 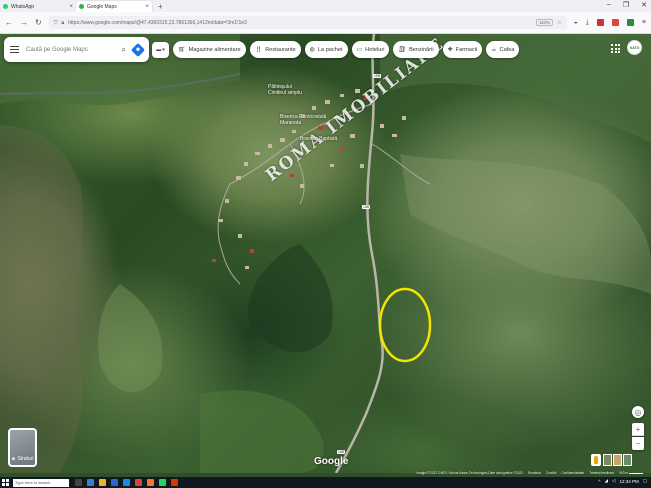 What do you see at coordinates (559, 23) in the screenshot?
I see `star-icon: ☆` at bounding box center [559, 23].